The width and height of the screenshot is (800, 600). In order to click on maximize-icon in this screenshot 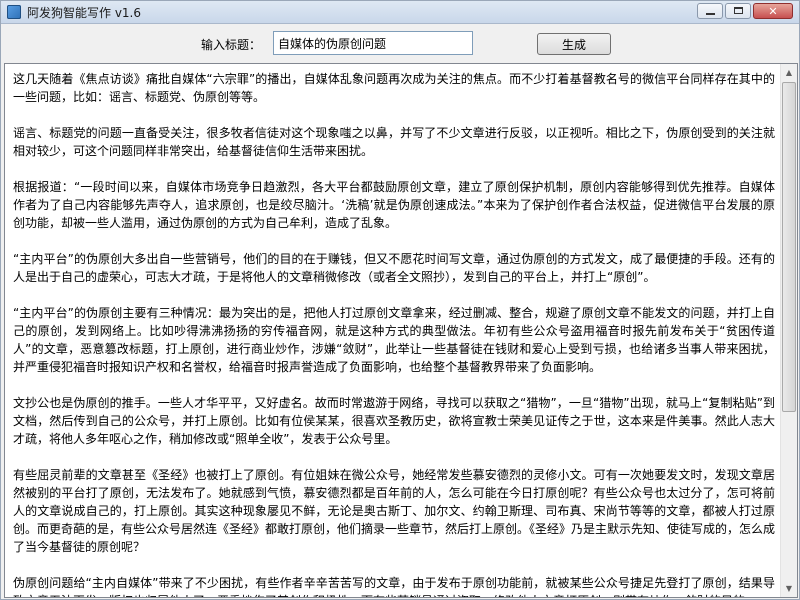, I will do `click(738, 10)`.